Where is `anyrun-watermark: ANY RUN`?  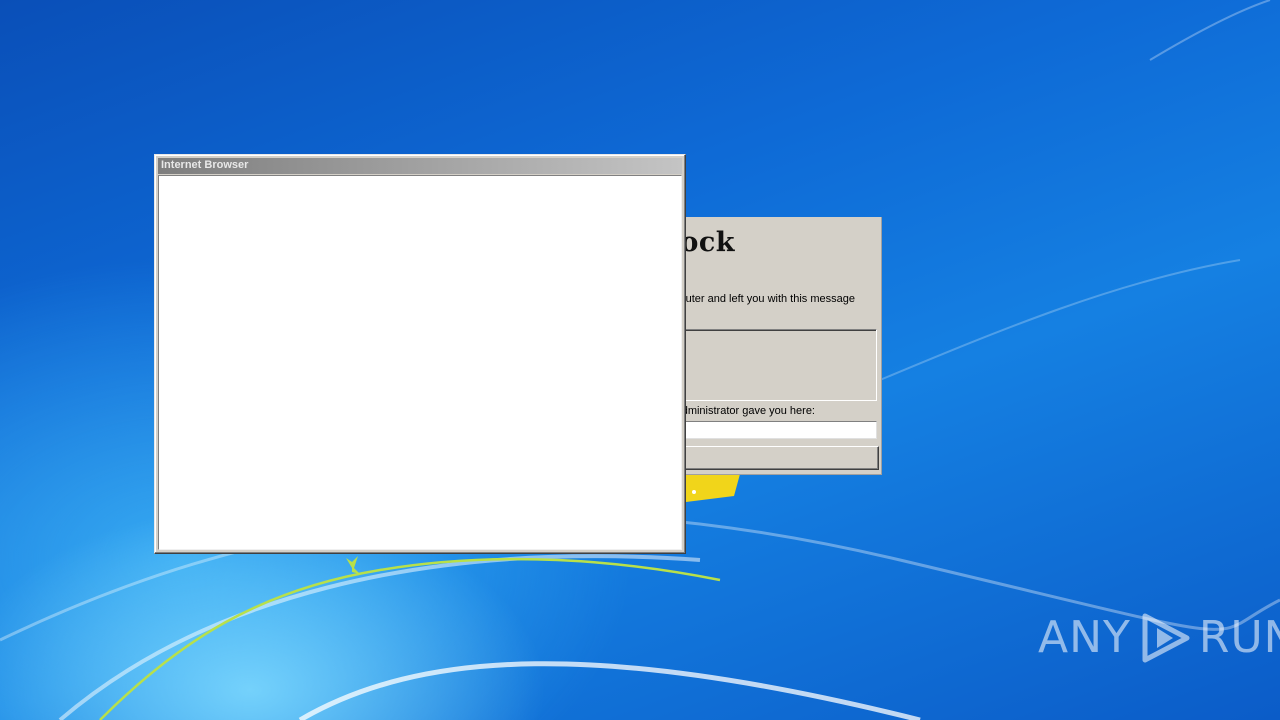 anyrun-watermark: ANY RUN is located at coordinates (1159, 638).